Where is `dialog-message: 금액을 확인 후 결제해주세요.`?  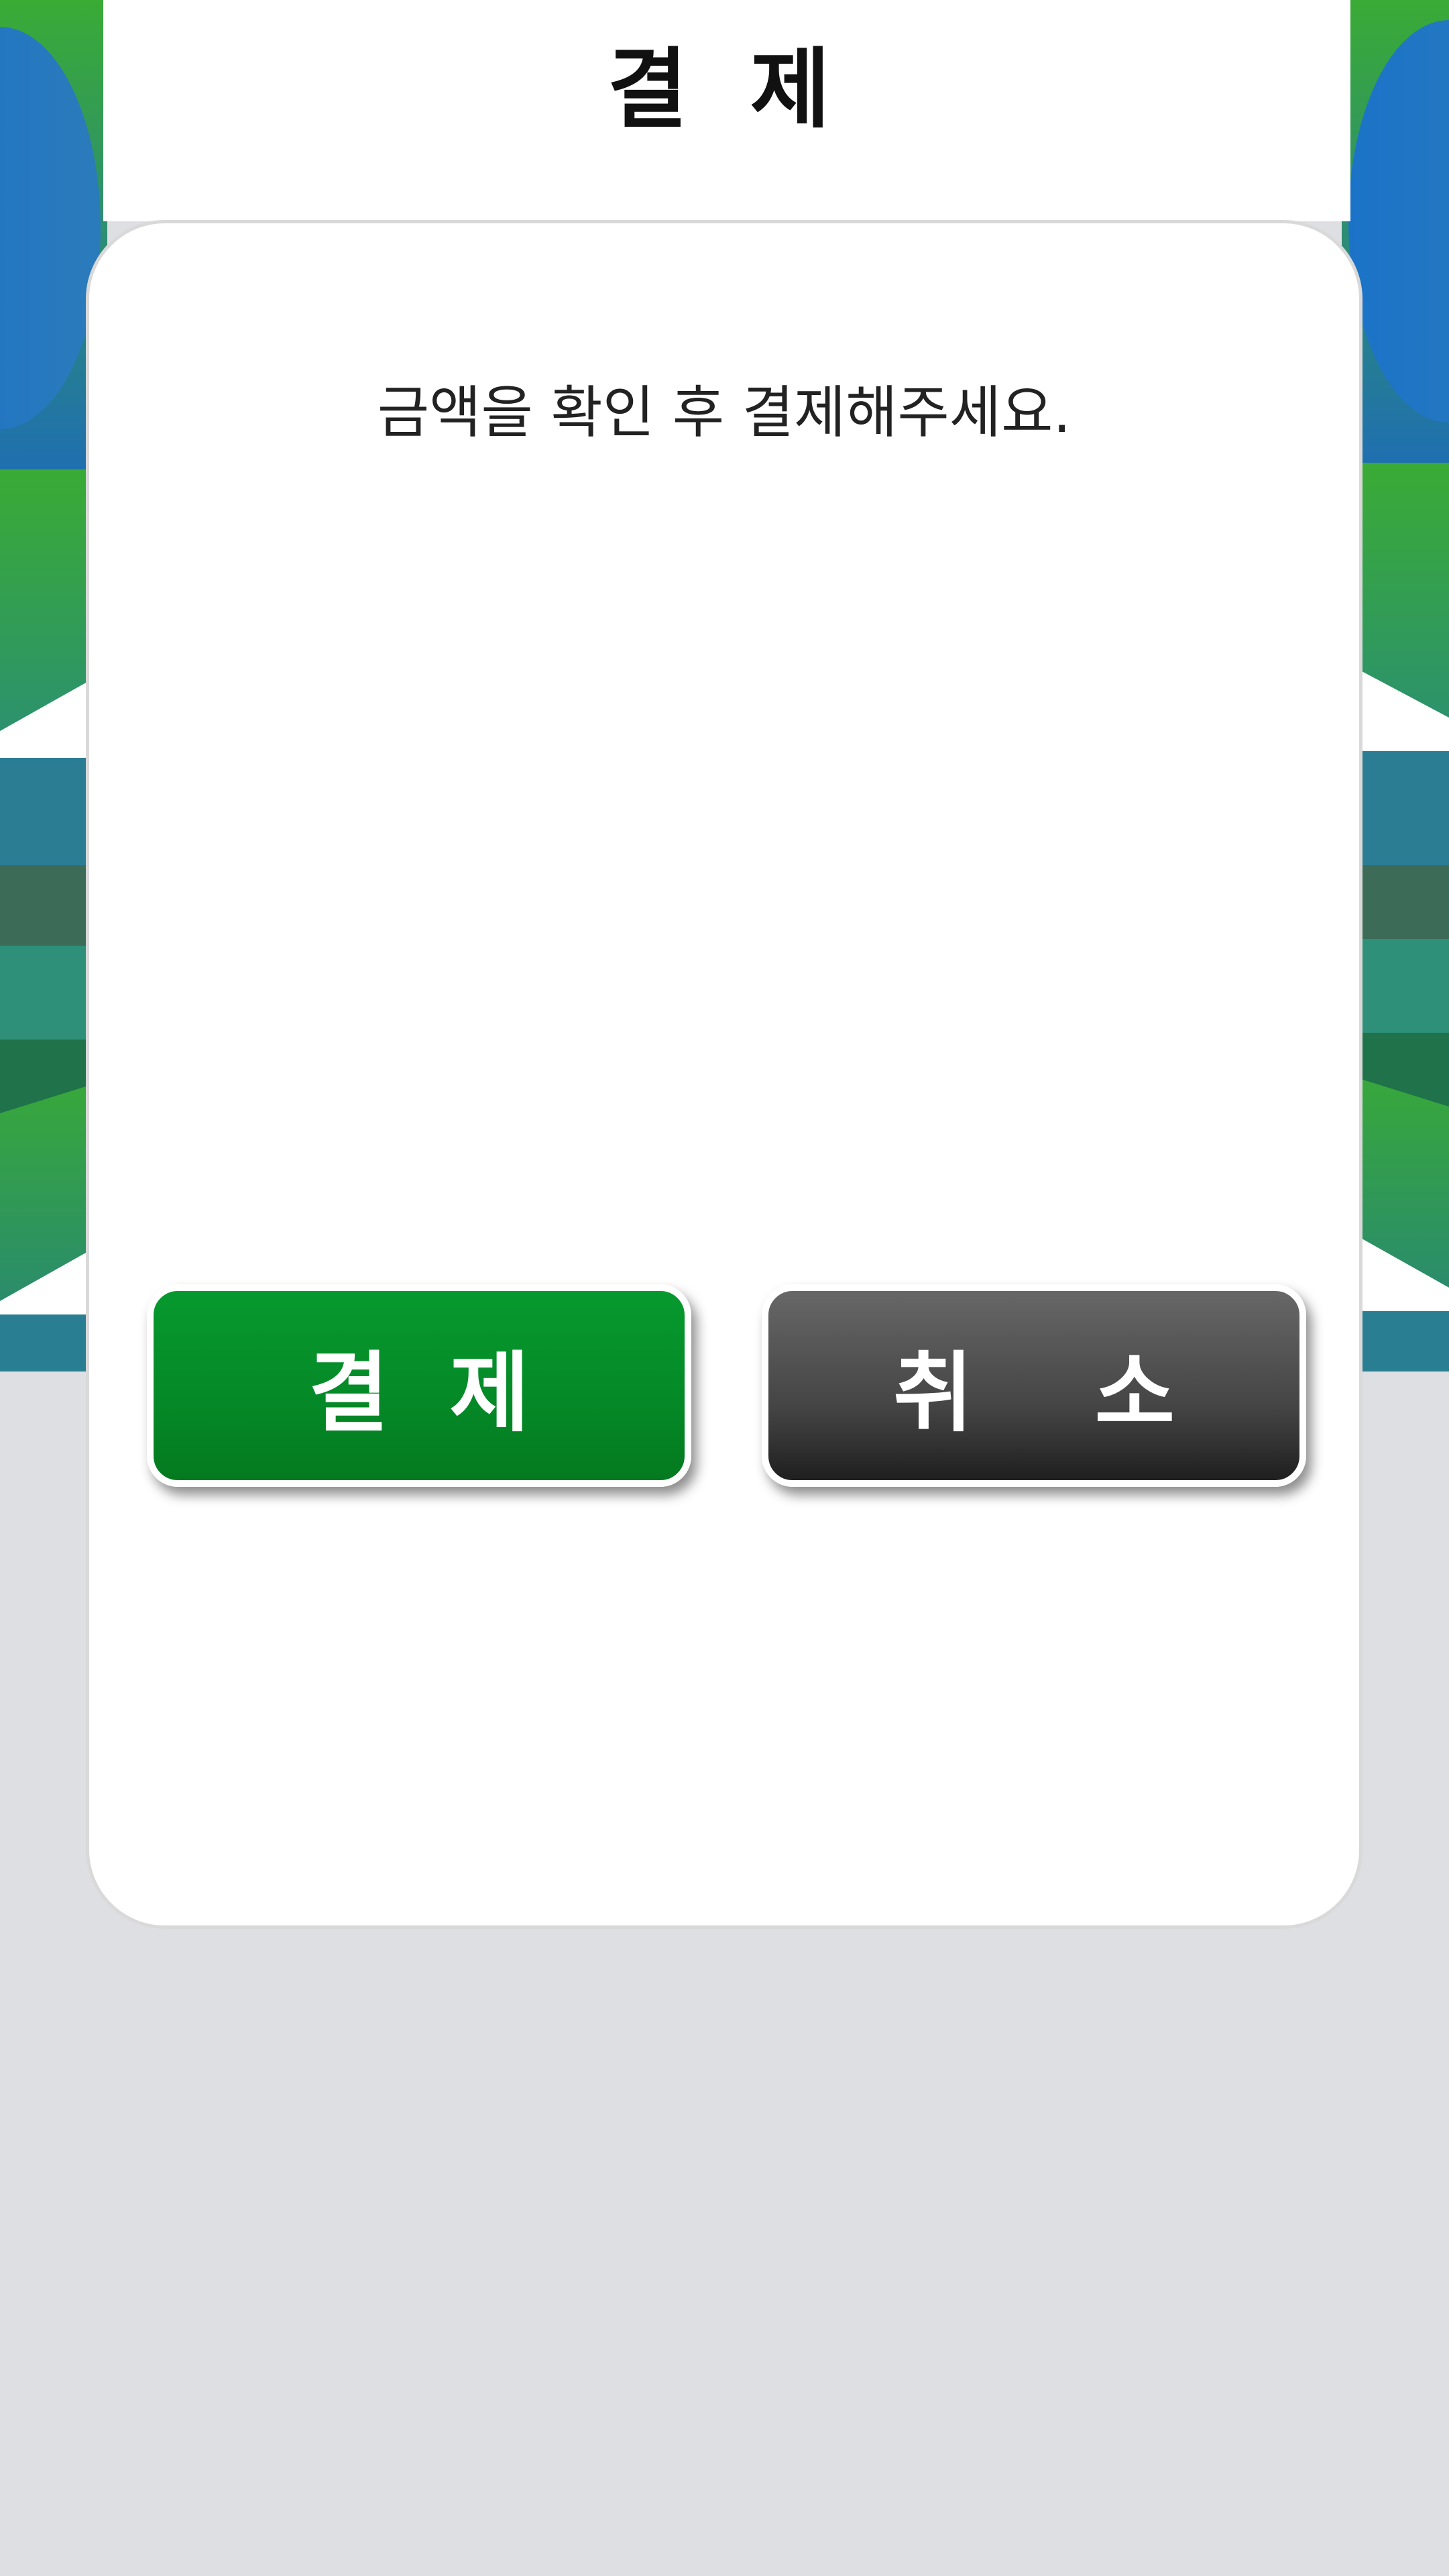 dialog-message: 금액을 확인 후 결제해주세요. is located at coordinates (724, 412).